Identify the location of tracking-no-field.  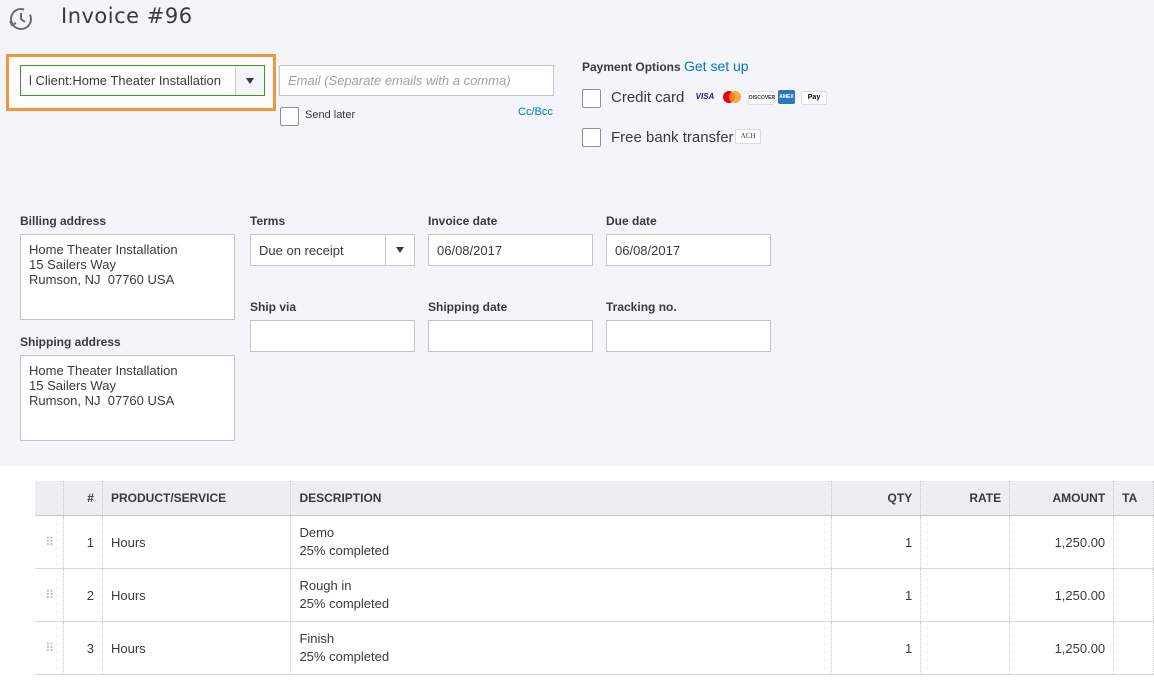
(688, 336).